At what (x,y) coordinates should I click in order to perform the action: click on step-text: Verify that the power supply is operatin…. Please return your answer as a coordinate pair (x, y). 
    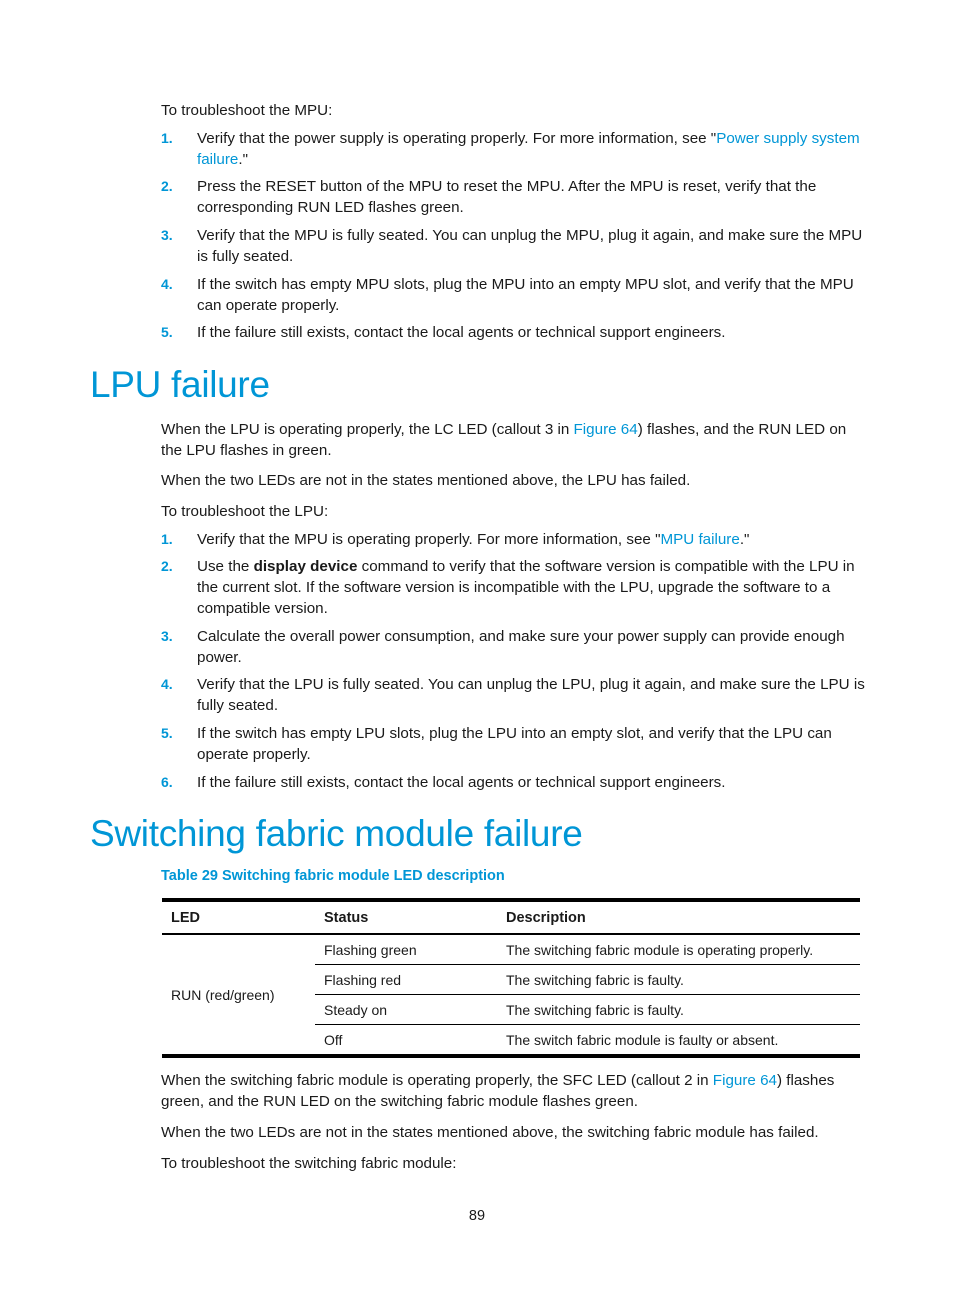
    Looking at the image, I should click on (532, 149).